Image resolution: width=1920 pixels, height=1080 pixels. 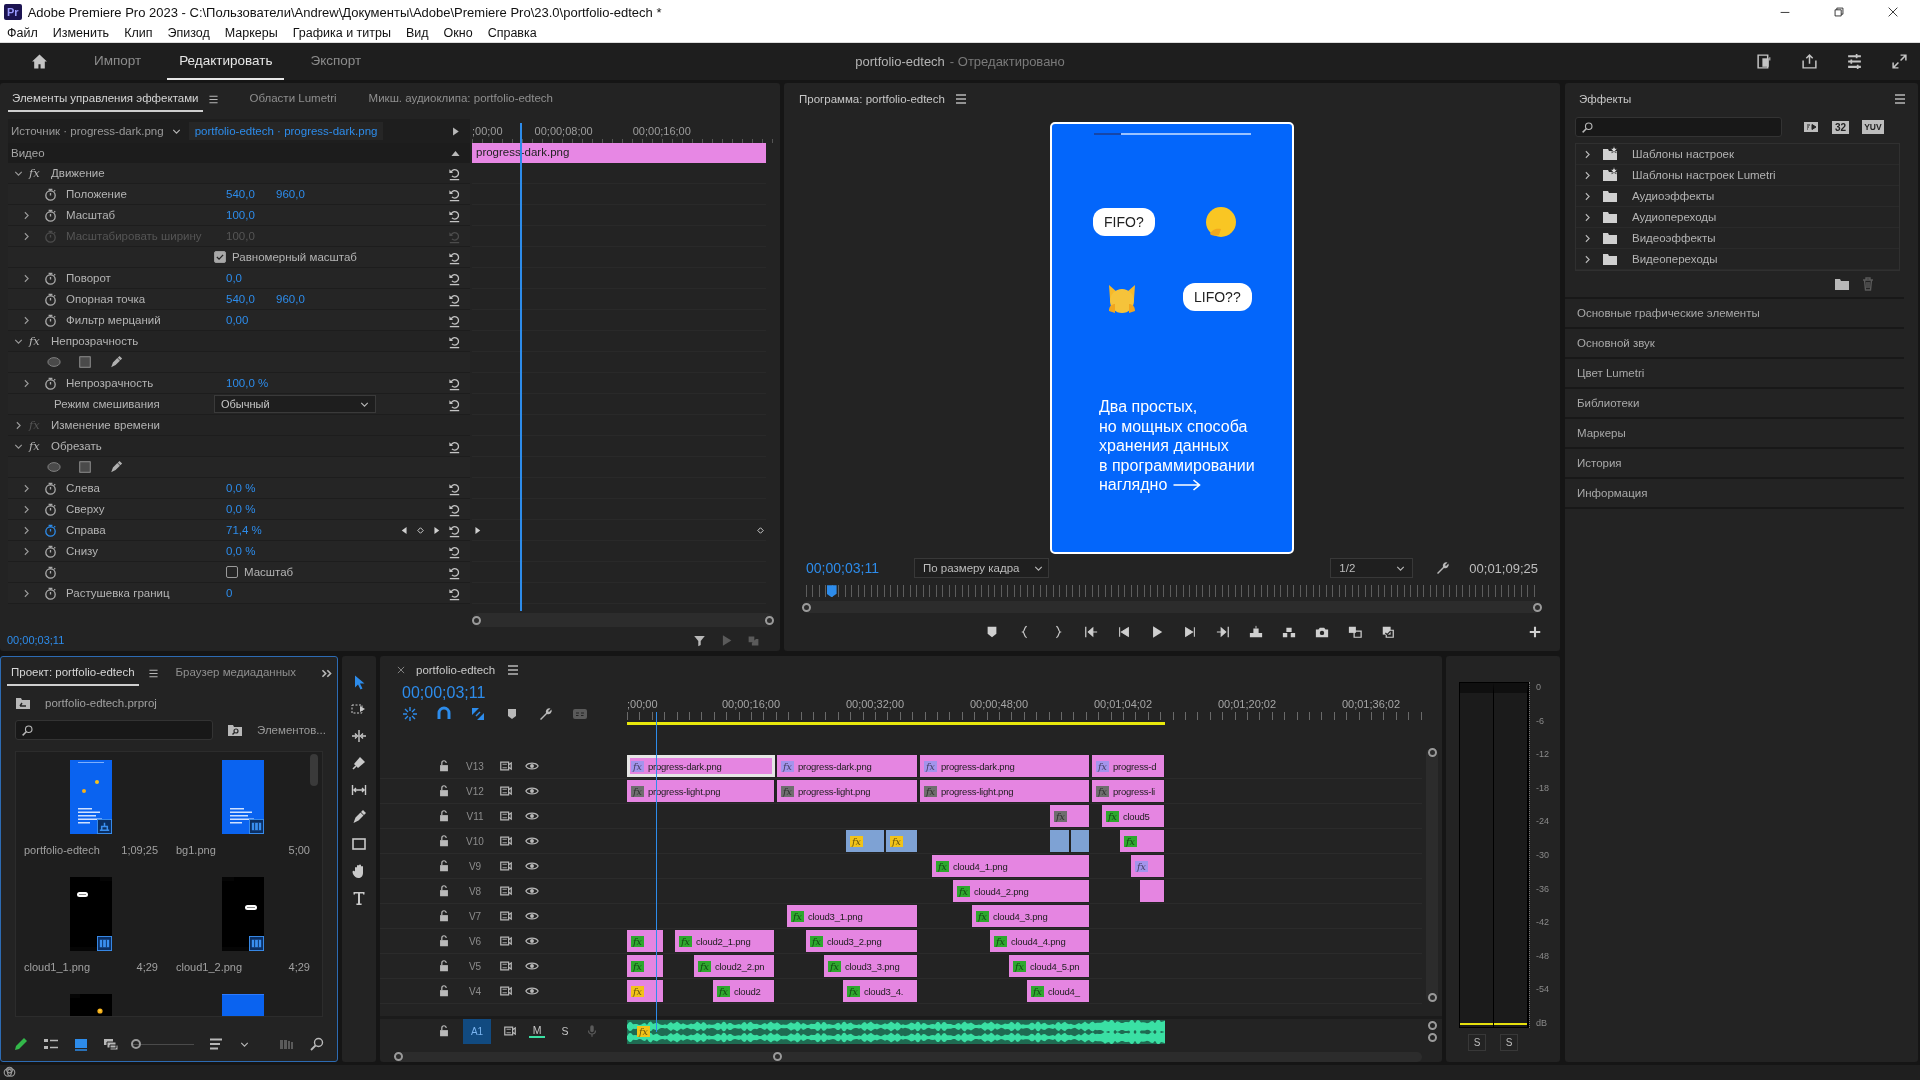 What do you see at coordinates (744, 991) in the screenshot?
I see `timeline-clip: fx cloud2` at bounding box center [744, 991].